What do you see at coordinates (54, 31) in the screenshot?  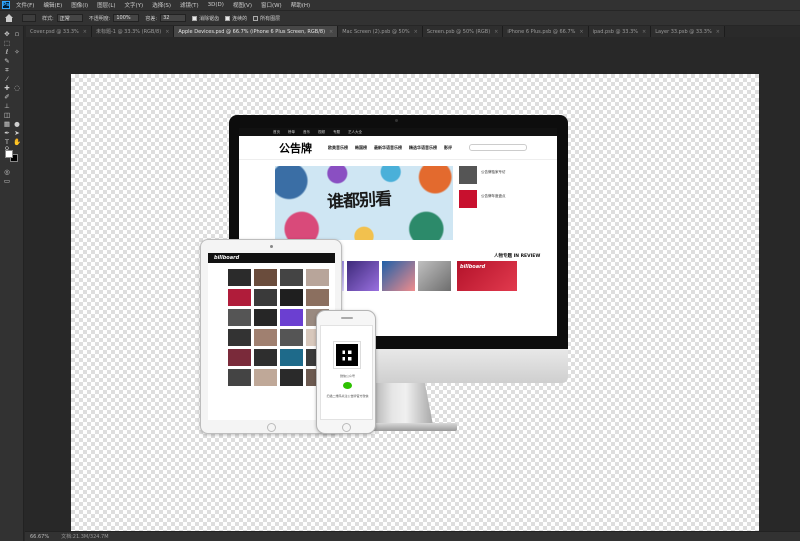 I see `tab-label: Cover.psd @ 33.3%` at bounding box center [54, 31].